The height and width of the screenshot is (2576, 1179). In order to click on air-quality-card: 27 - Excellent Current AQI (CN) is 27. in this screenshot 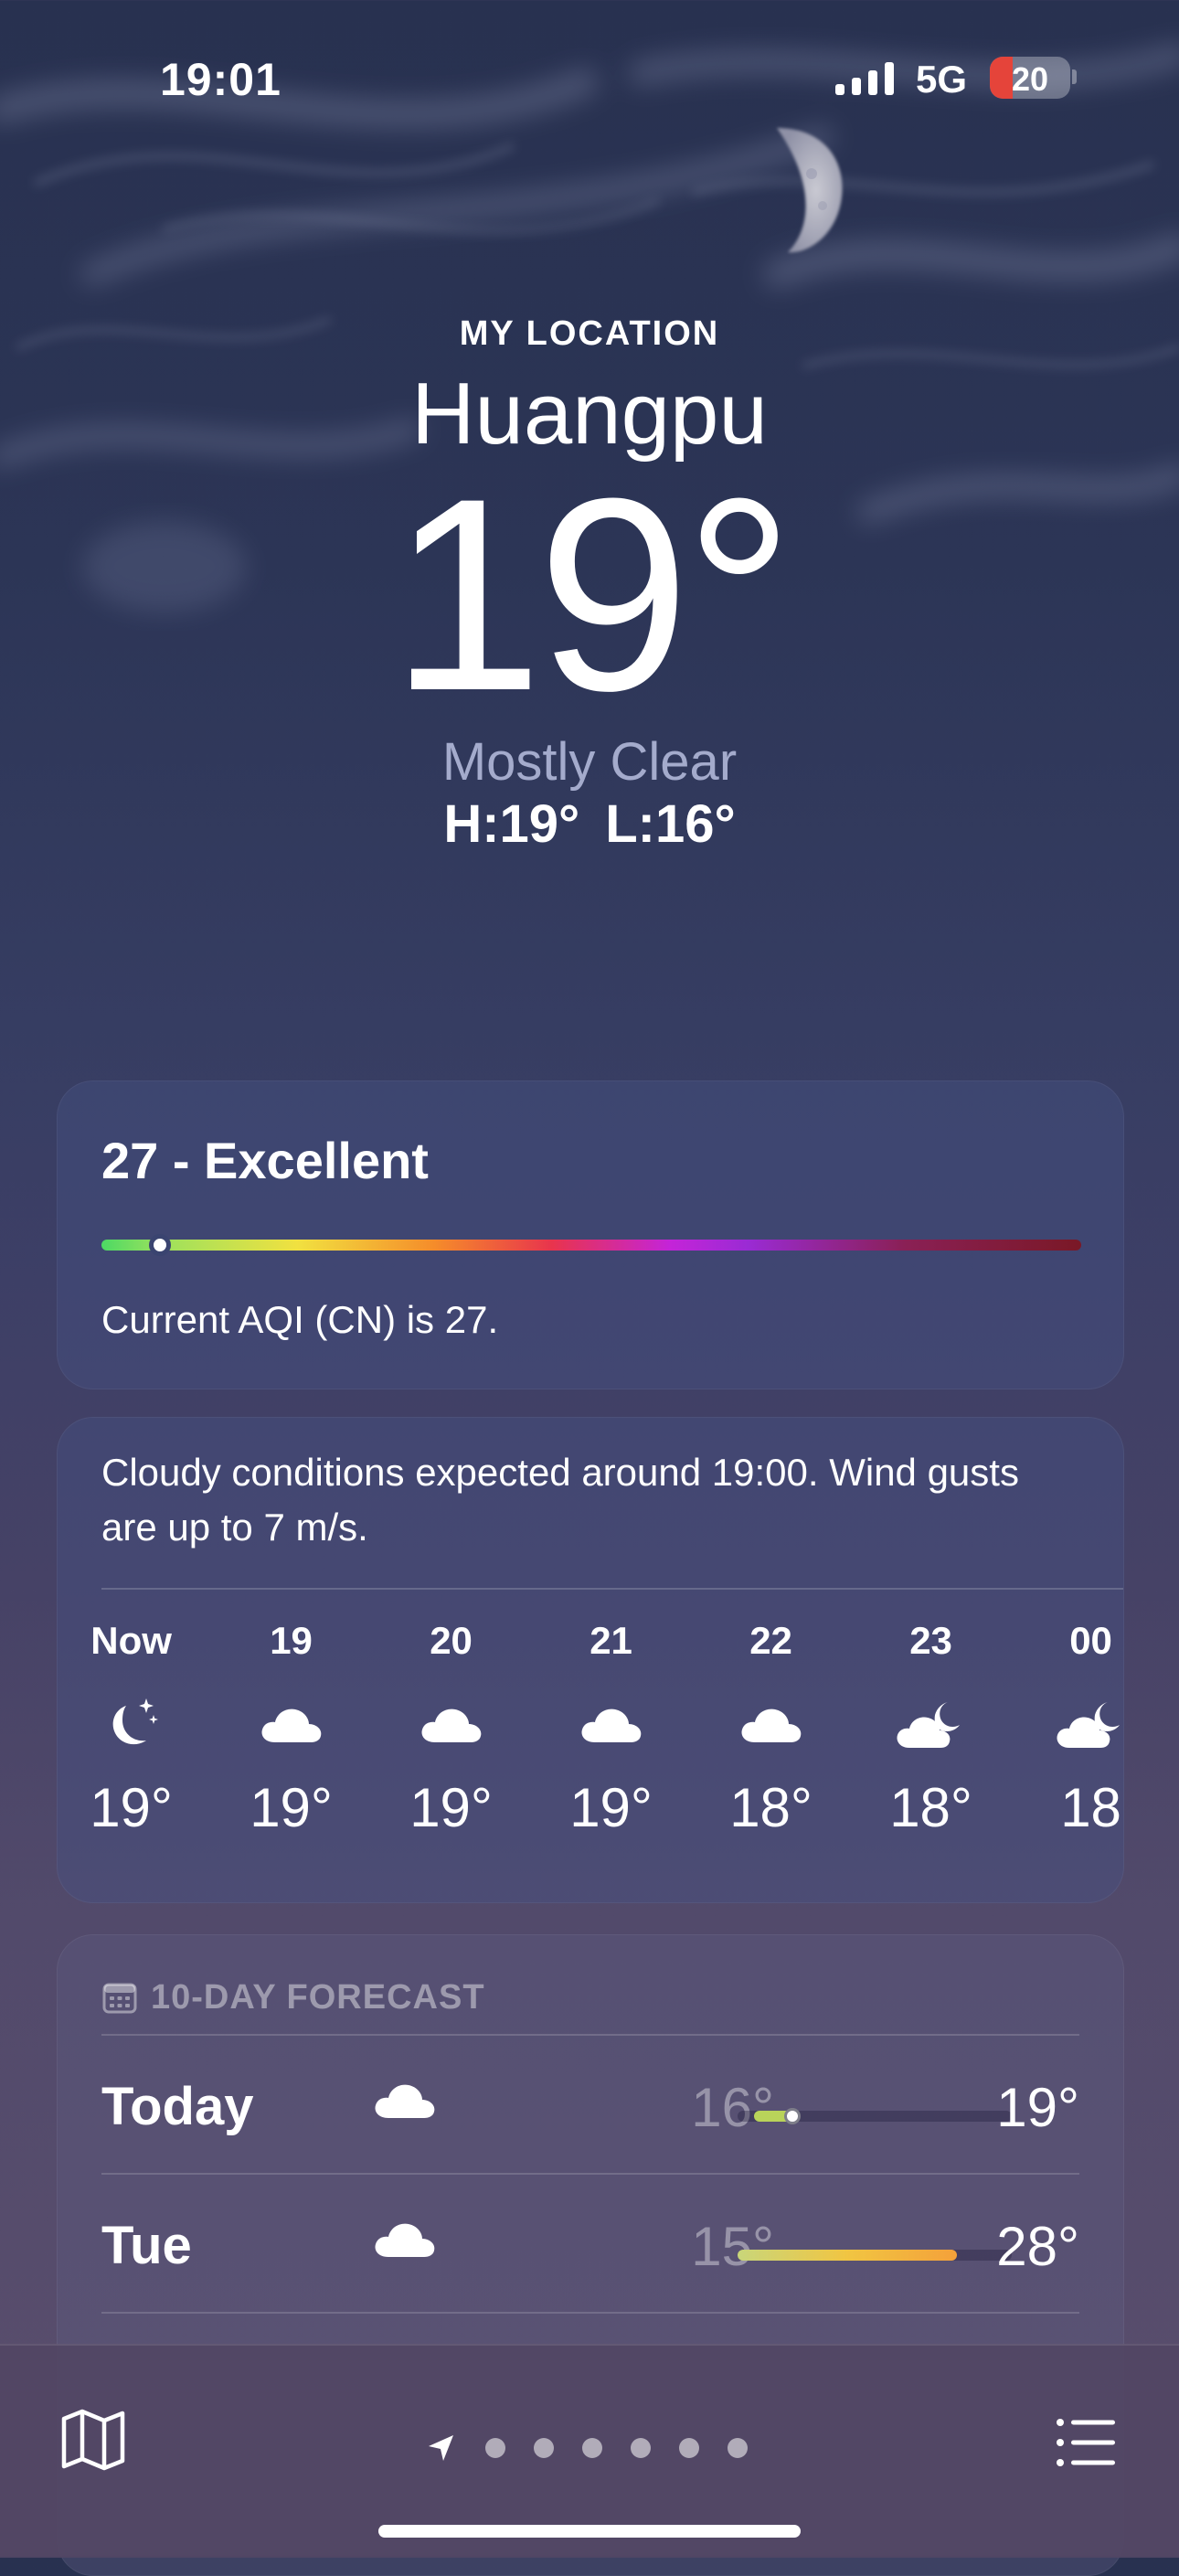, I will do `click(590, 1234)`.